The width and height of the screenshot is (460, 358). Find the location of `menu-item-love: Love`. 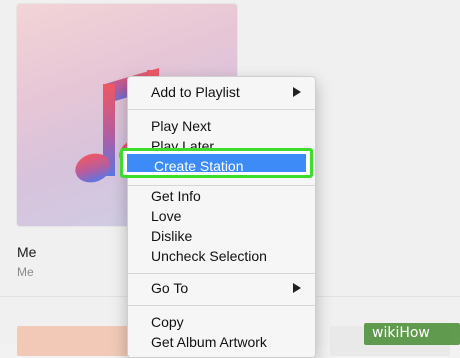

menu-item-love: Love is located at coordinates (221, 216).